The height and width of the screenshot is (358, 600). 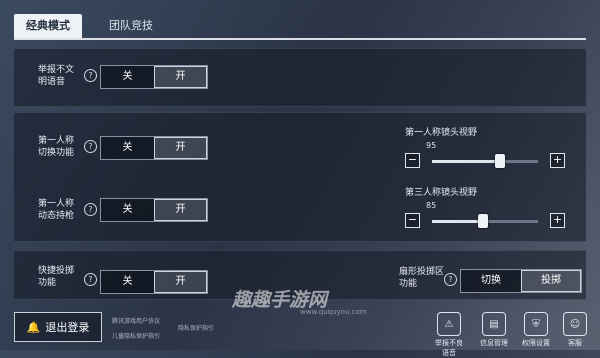 I want to click on fpp-switch-off-button: 关, so click(x=127, y=148).